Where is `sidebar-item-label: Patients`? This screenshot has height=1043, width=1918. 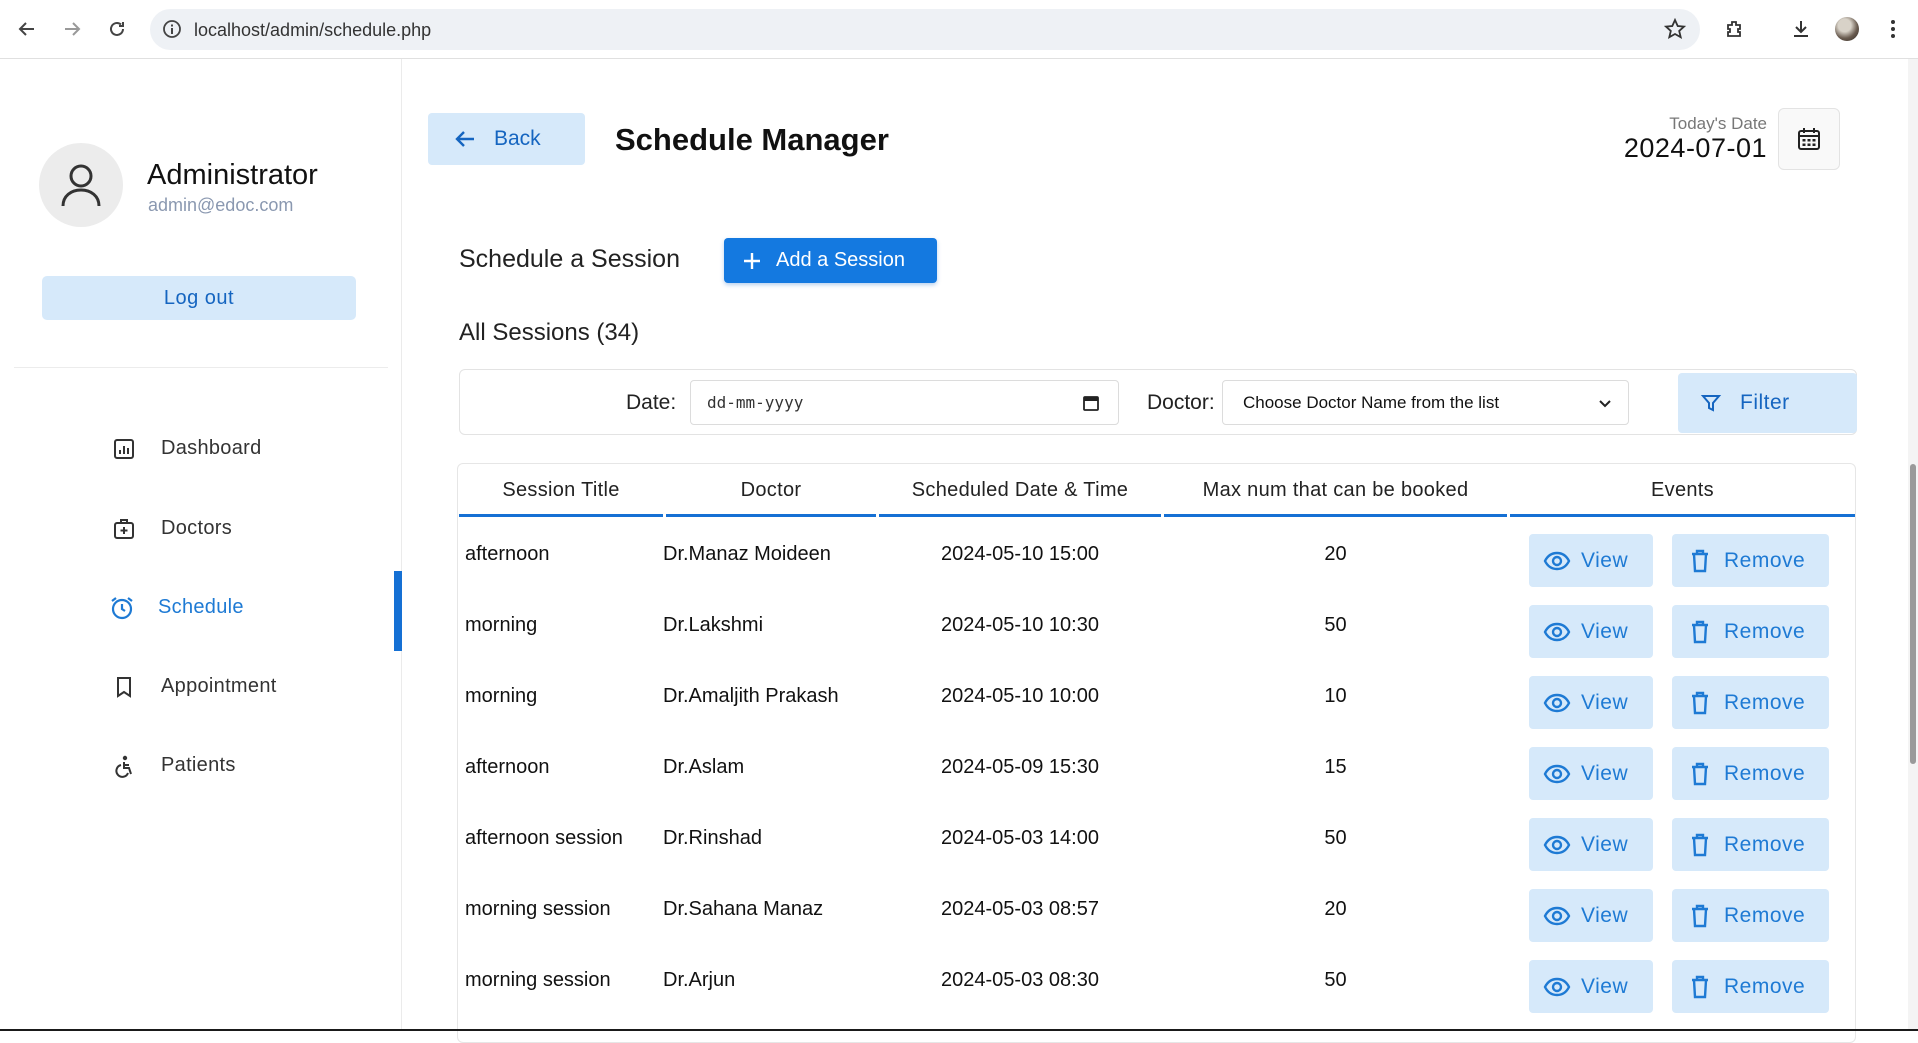
sidebar-item-label: Patients is located at coordinates (198, 765).